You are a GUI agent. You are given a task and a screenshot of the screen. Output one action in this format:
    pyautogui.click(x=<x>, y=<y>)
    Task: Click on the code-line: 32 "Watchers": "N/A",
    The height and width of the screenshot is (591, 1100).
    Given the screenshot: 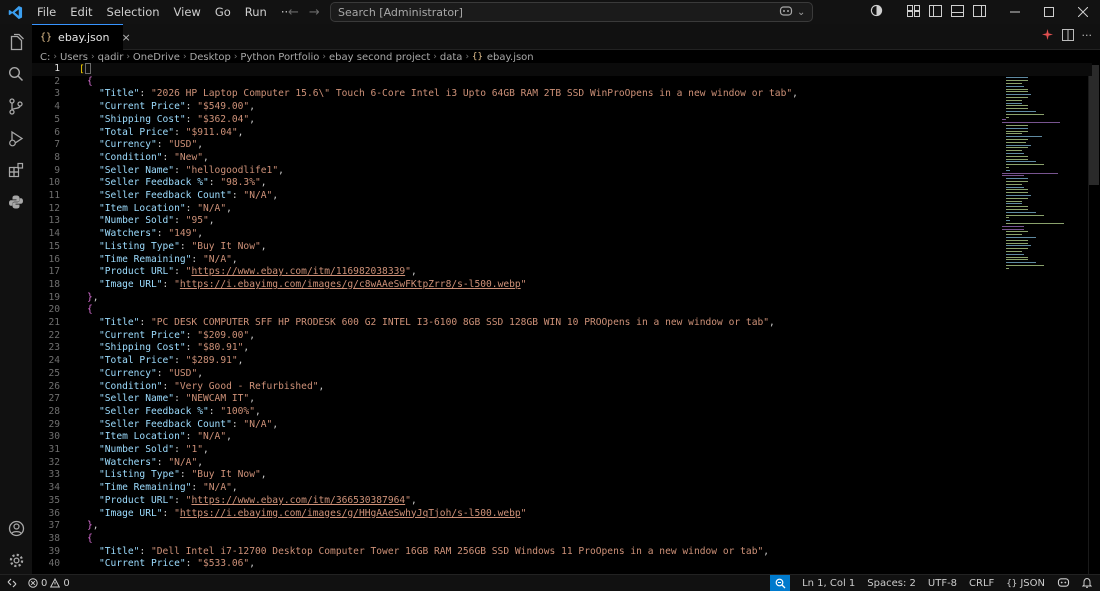 What is the action you would take?
    pyautogui.click(x=562, y=463)
    